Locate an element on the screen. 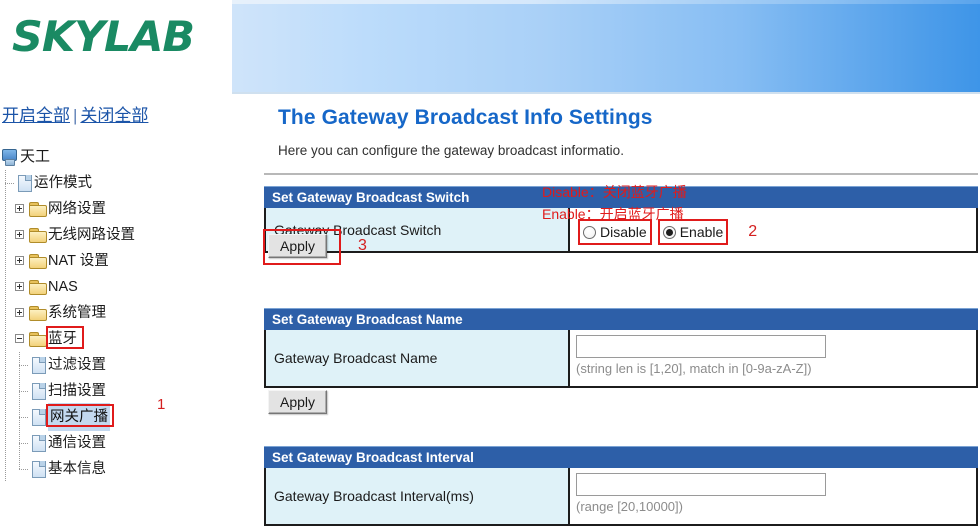  field-label: Gateway Broadcast Name is located at coordinates (418, 358).